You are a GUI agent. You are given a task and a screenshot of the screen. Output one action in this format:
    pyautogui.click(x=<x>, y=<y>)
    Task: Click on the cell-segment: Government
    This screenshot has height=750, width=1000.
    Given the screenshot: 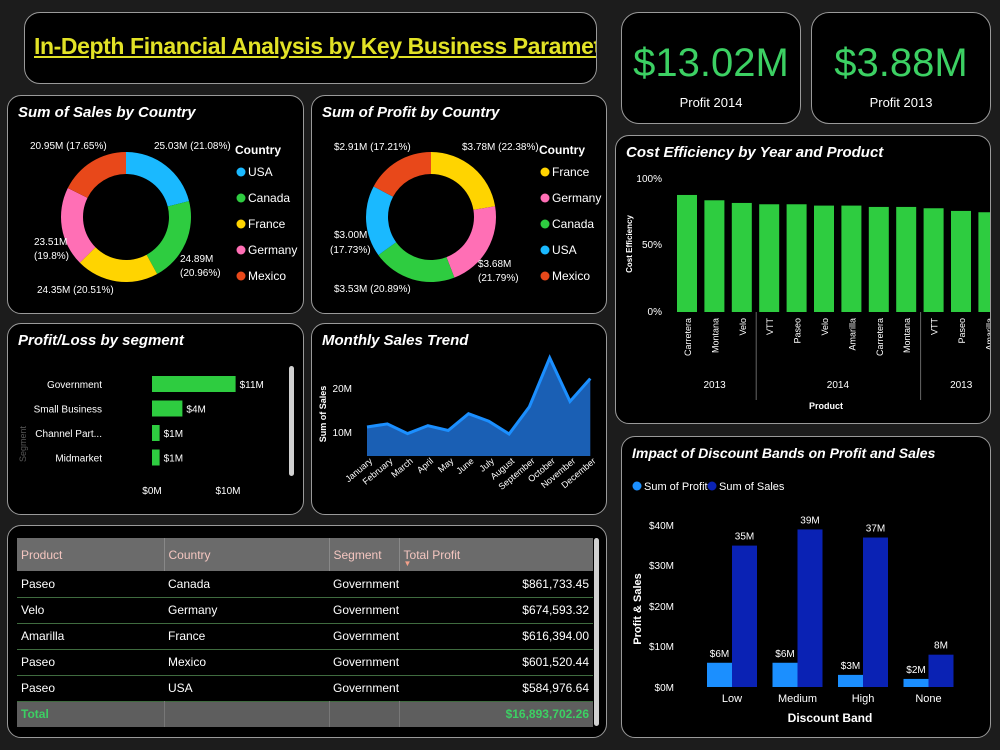 What is the action you would take?
    pyautogui.click(x=366, y=662)
    